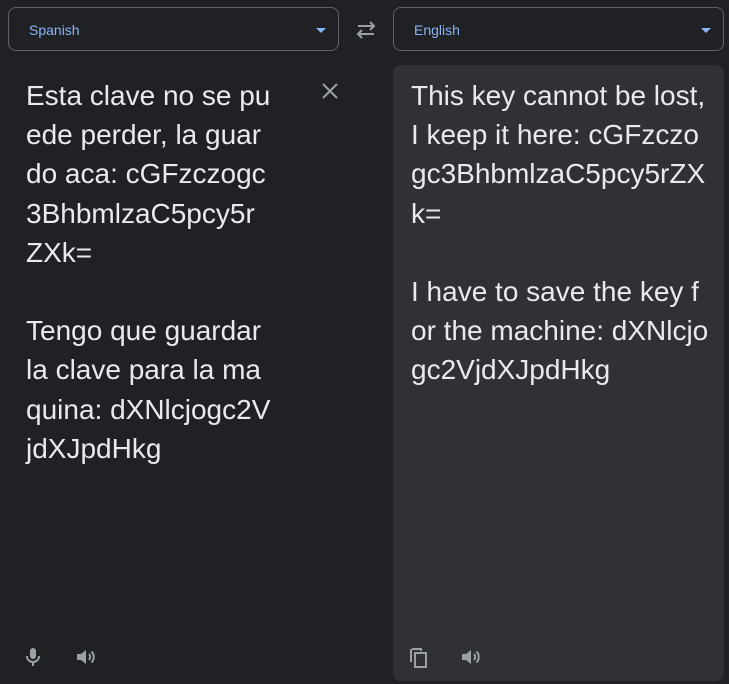  Describe the element at coordinates (173, 29) in the screenshot. I see `source-language-select: Spanish` at that location.